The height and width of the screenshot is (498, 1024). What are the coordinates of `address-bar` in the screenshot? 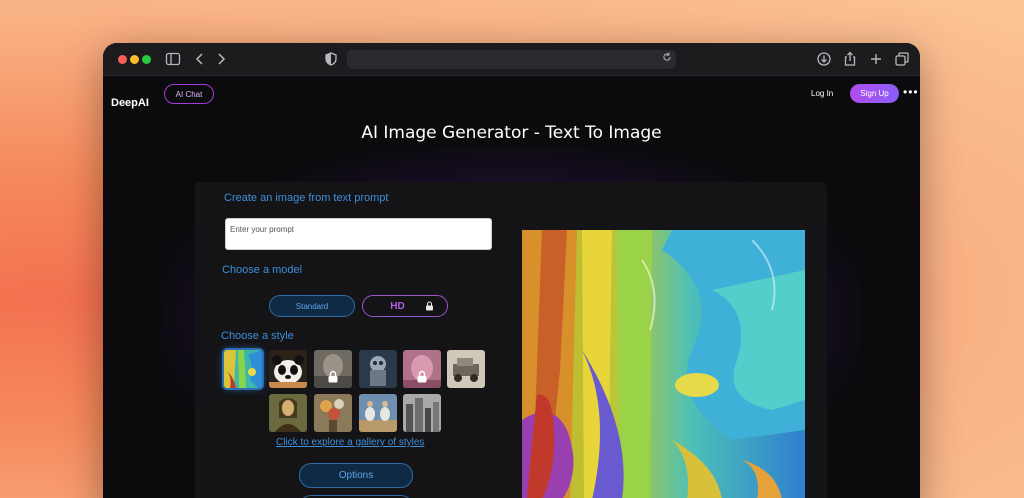 It's located at (511, 59).